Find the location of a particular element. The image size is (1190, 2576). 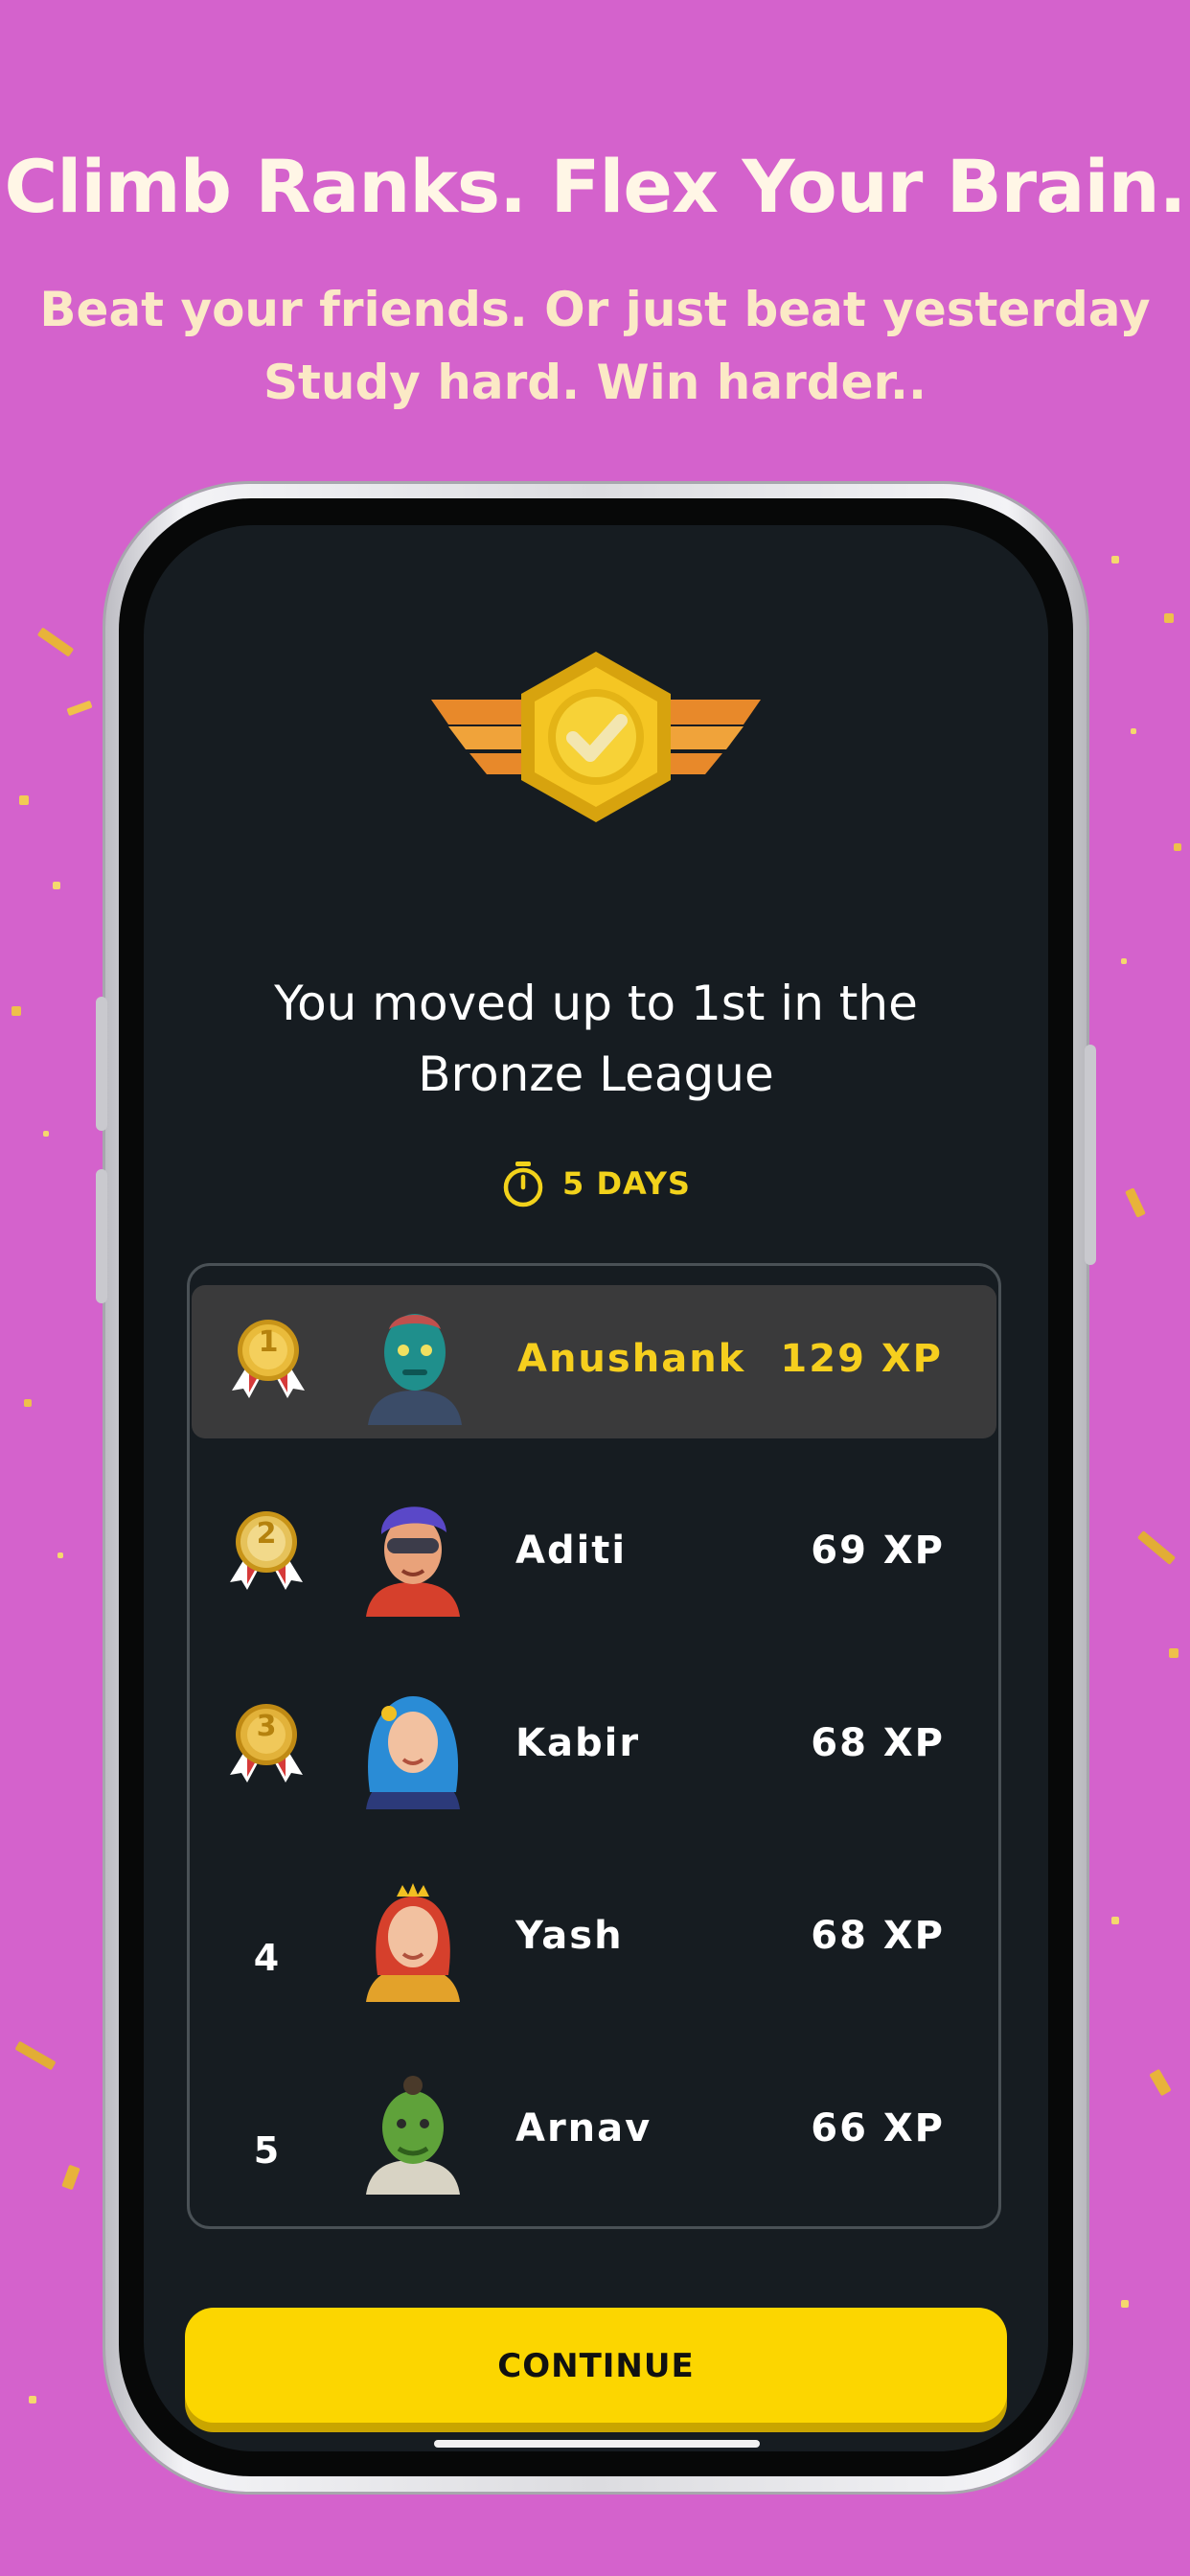

xp-value: 69 XP is located at coordinates (878, 1551).